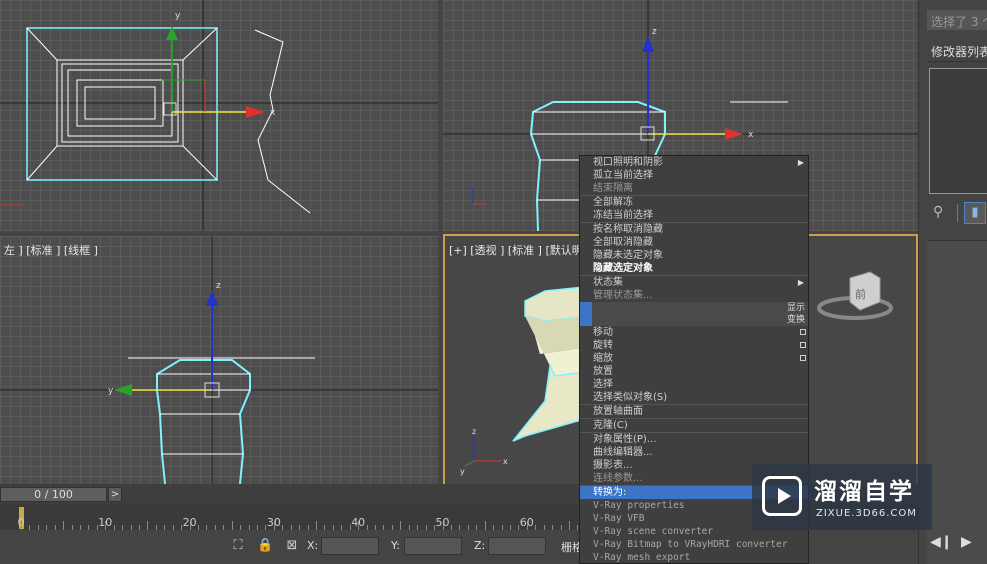  Describe the element at coordinates (694, 229) in the screenshot. I see `menu-item-unhide-by-name: 按名称取消隐藏` at that location.